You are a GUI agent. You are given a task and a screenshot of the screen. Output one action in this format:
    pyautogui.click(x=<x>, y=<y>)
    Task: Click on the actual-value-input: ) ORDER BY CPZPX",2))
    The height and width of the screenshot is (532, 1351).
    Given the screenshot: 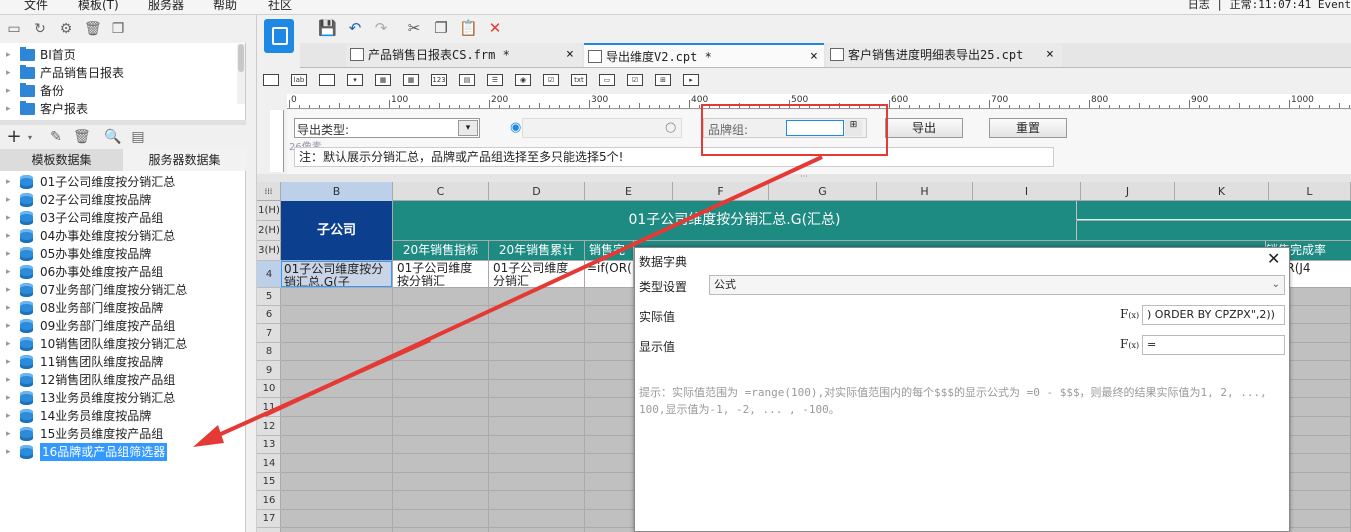 What is the action you would take?
    pyautogui.click(x=1213, y=315)
    